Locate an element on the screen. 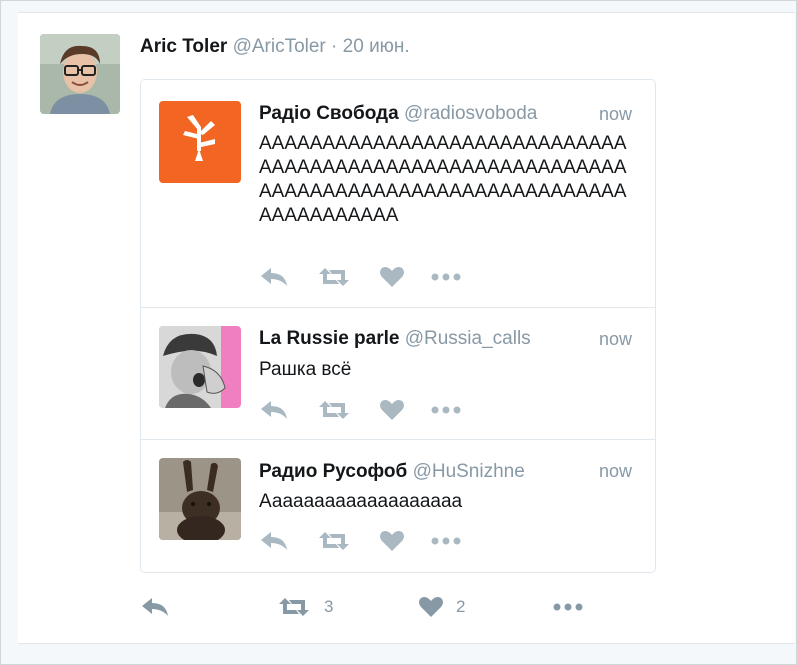 Image resolution: width=797 pixels, height=665 pixels. quoted-author: Радіо Свобода @radiosvoboda is located at coordinates (398, 114).